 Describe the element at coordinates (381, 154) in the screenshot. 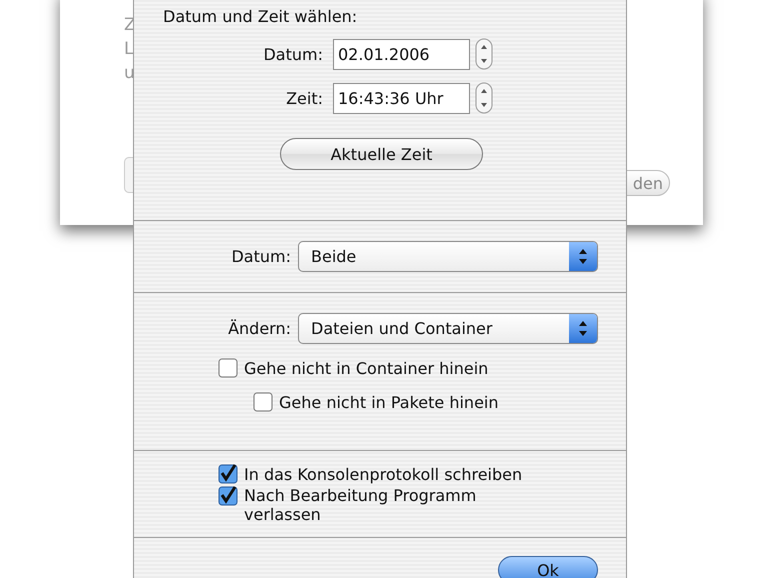

I see `current-time-button: Aktuelle Zeit` at that location.